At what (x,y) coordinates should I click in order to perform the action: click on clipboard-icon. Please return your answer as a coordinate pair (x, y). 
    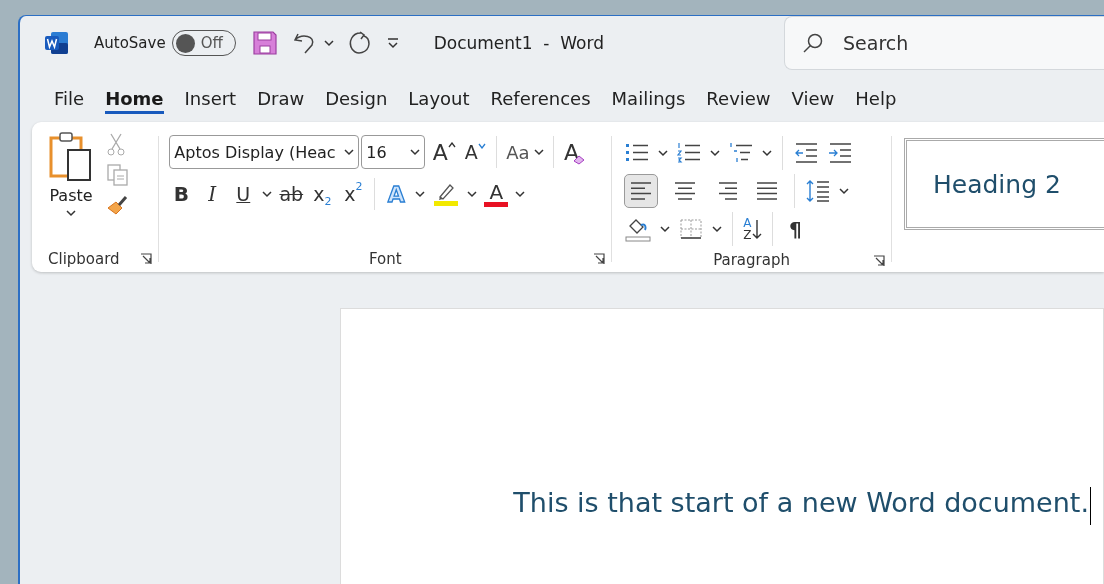
    Looking at the image, I should click on (71, 156).